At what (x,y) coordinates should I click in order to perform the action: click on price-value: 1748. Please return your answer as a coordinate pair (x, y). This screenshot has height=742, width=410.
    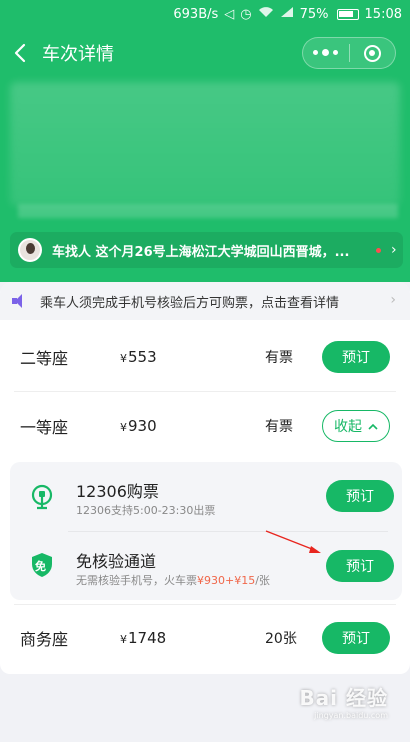
    Looking at the image, I should click on (147, 638).